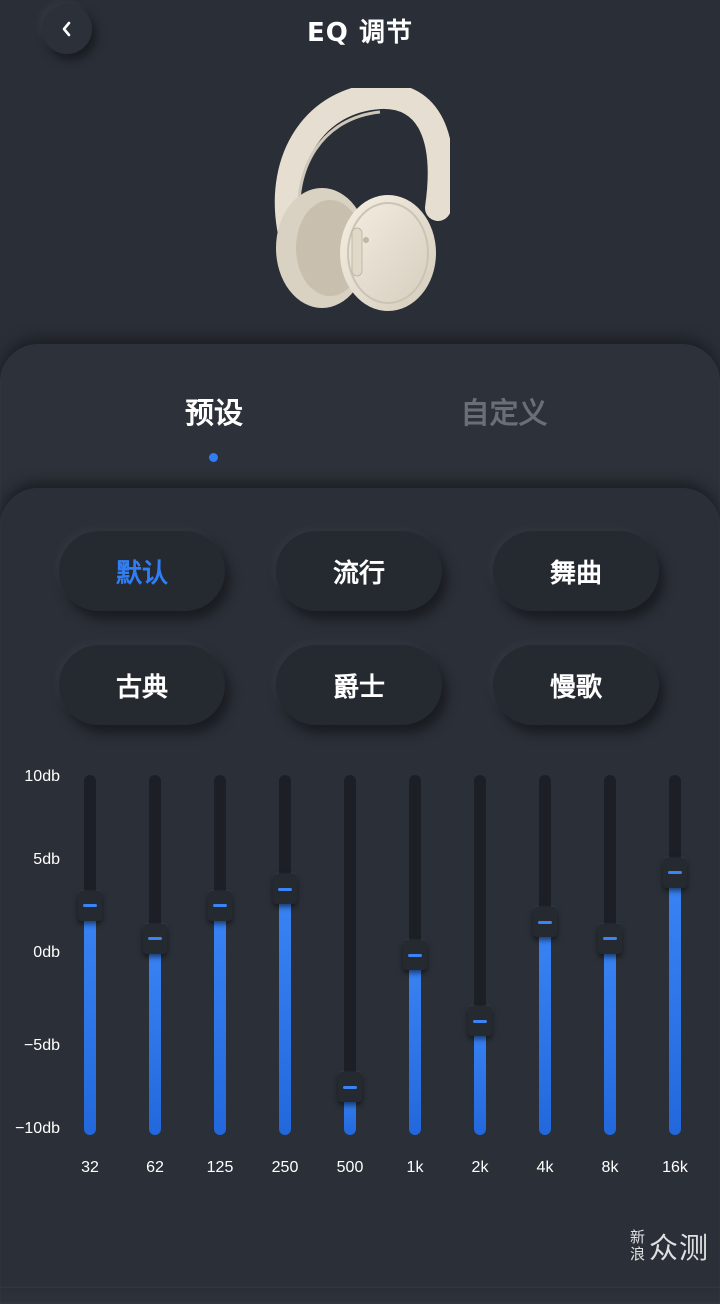  Describe the element at coordinates (142, 685) in the screenshot. I see `preset-button-classical: 古典` at that location.